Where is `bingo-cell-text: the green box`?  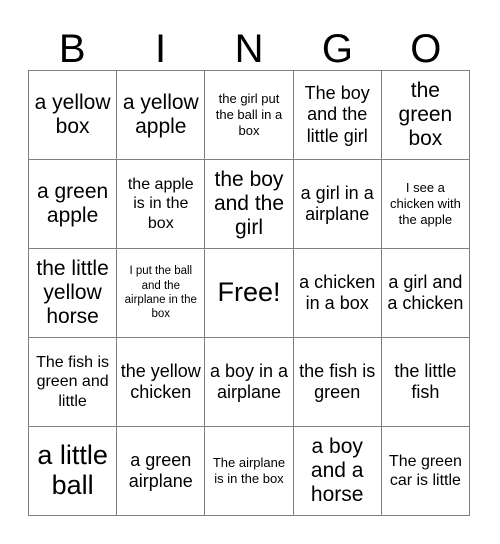 bingo-cell-text: the green box is located at coordinates (425, 114).